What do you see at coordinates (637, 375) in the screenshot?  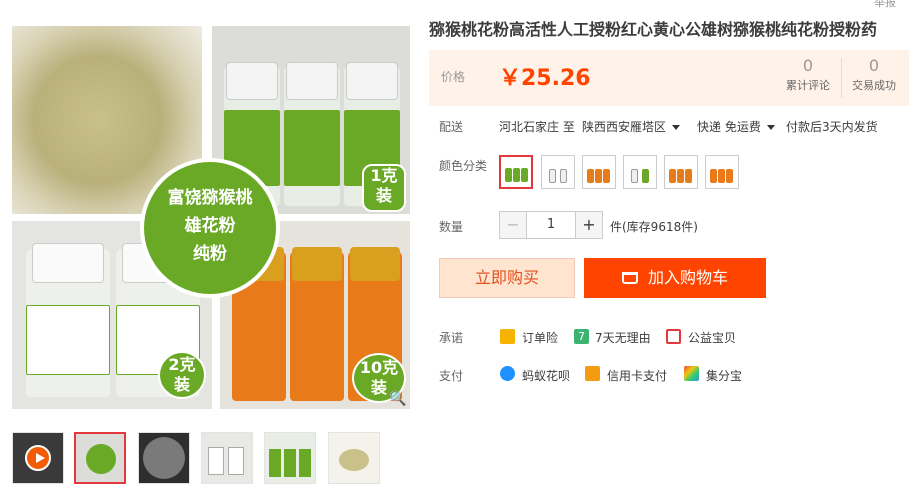 I see `payment-credit-card: 信用卡支付` at bounding box center [637, 375].